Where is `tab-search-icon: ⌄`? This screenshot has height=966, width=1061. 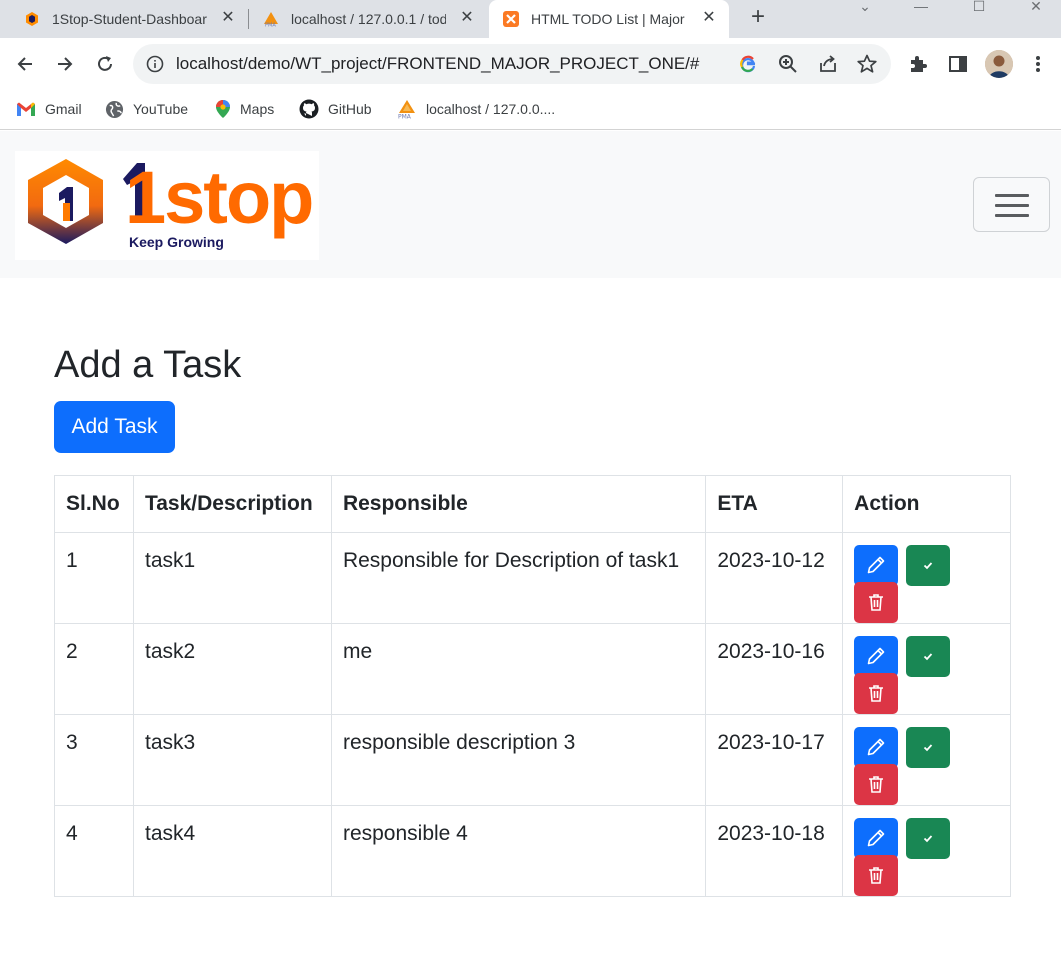 tab-search-icon: ⌄ is located at coordinates (865, 15).